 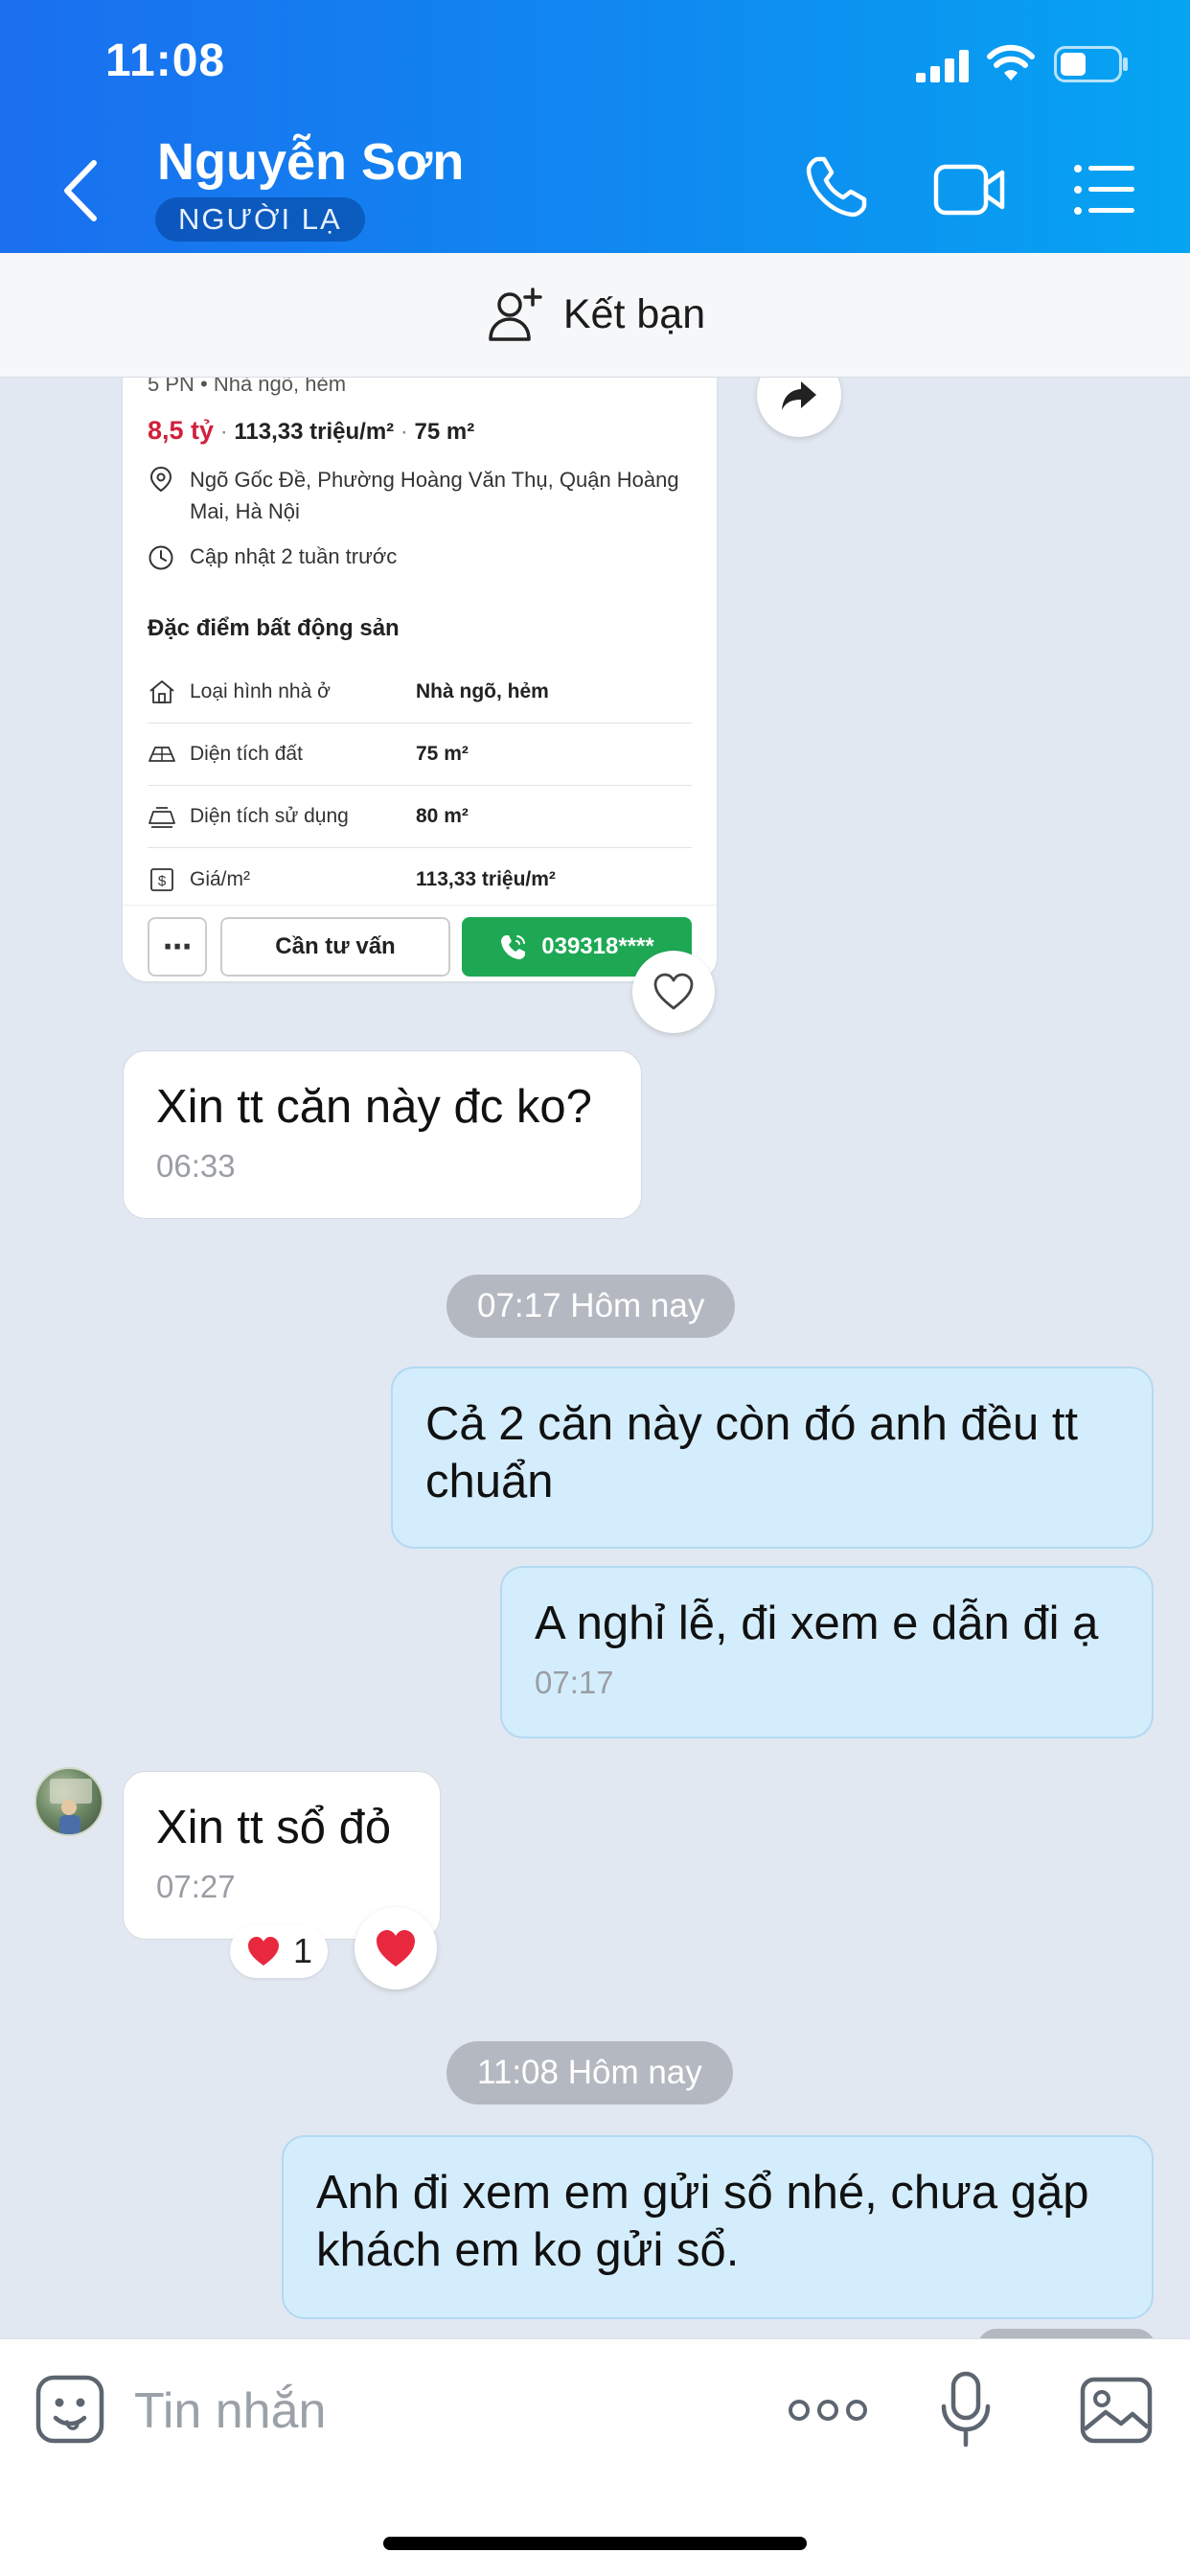 I want to click on message-time: 07:27, so click(x=196, y=1886).